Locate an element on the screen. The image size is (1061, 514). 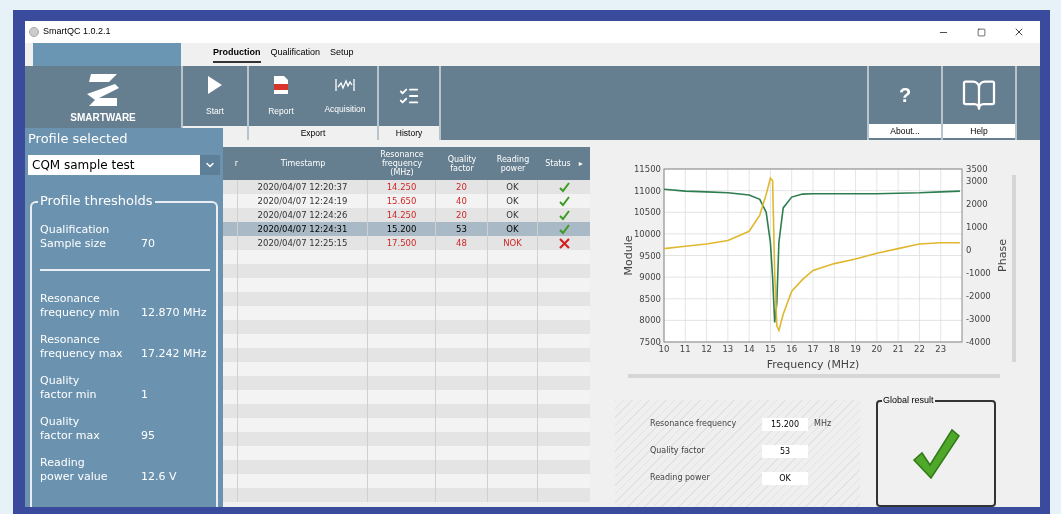
ribbon-button: Acquisition is located at coordinates (345, 96).